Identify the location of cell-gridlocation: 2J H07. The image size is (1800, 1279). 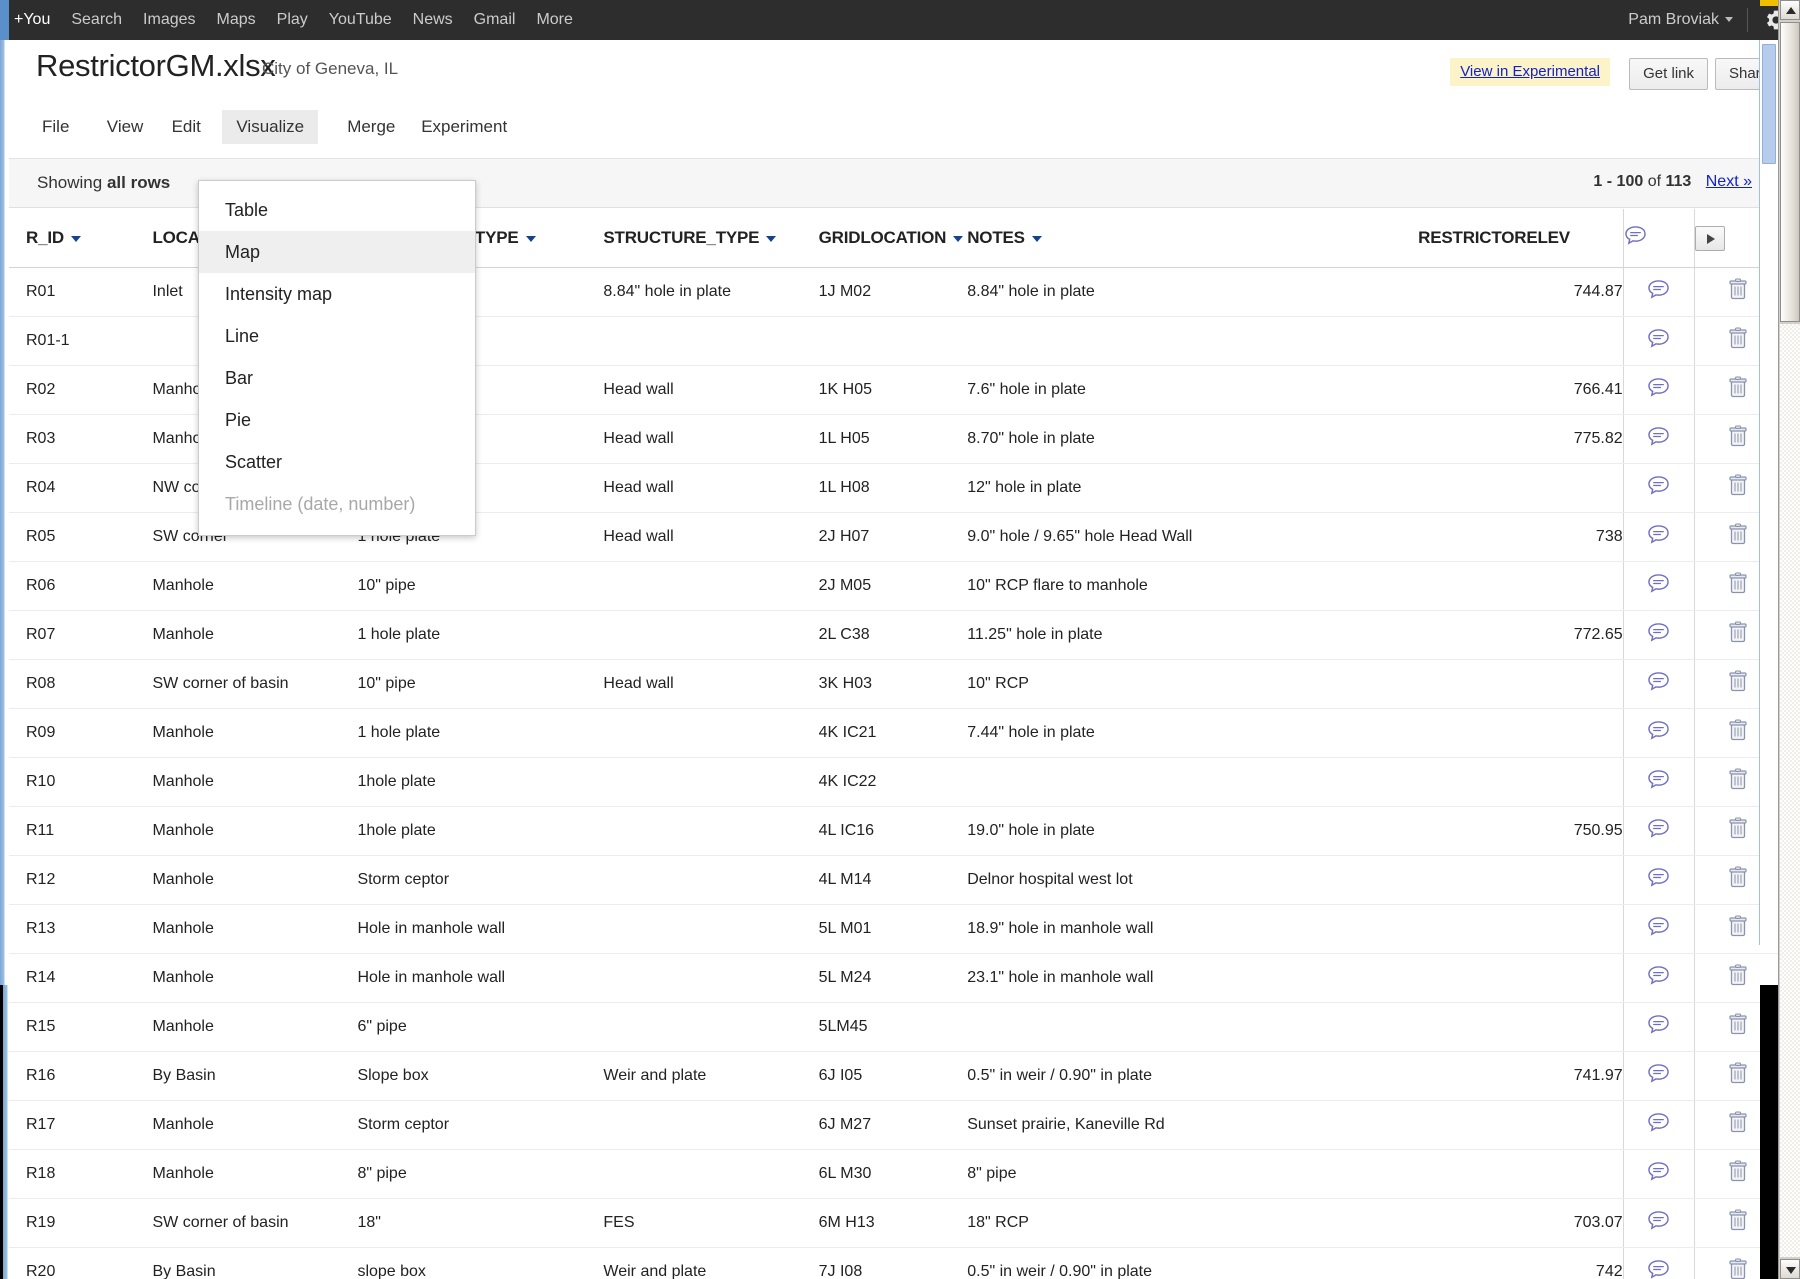
(893, 537).